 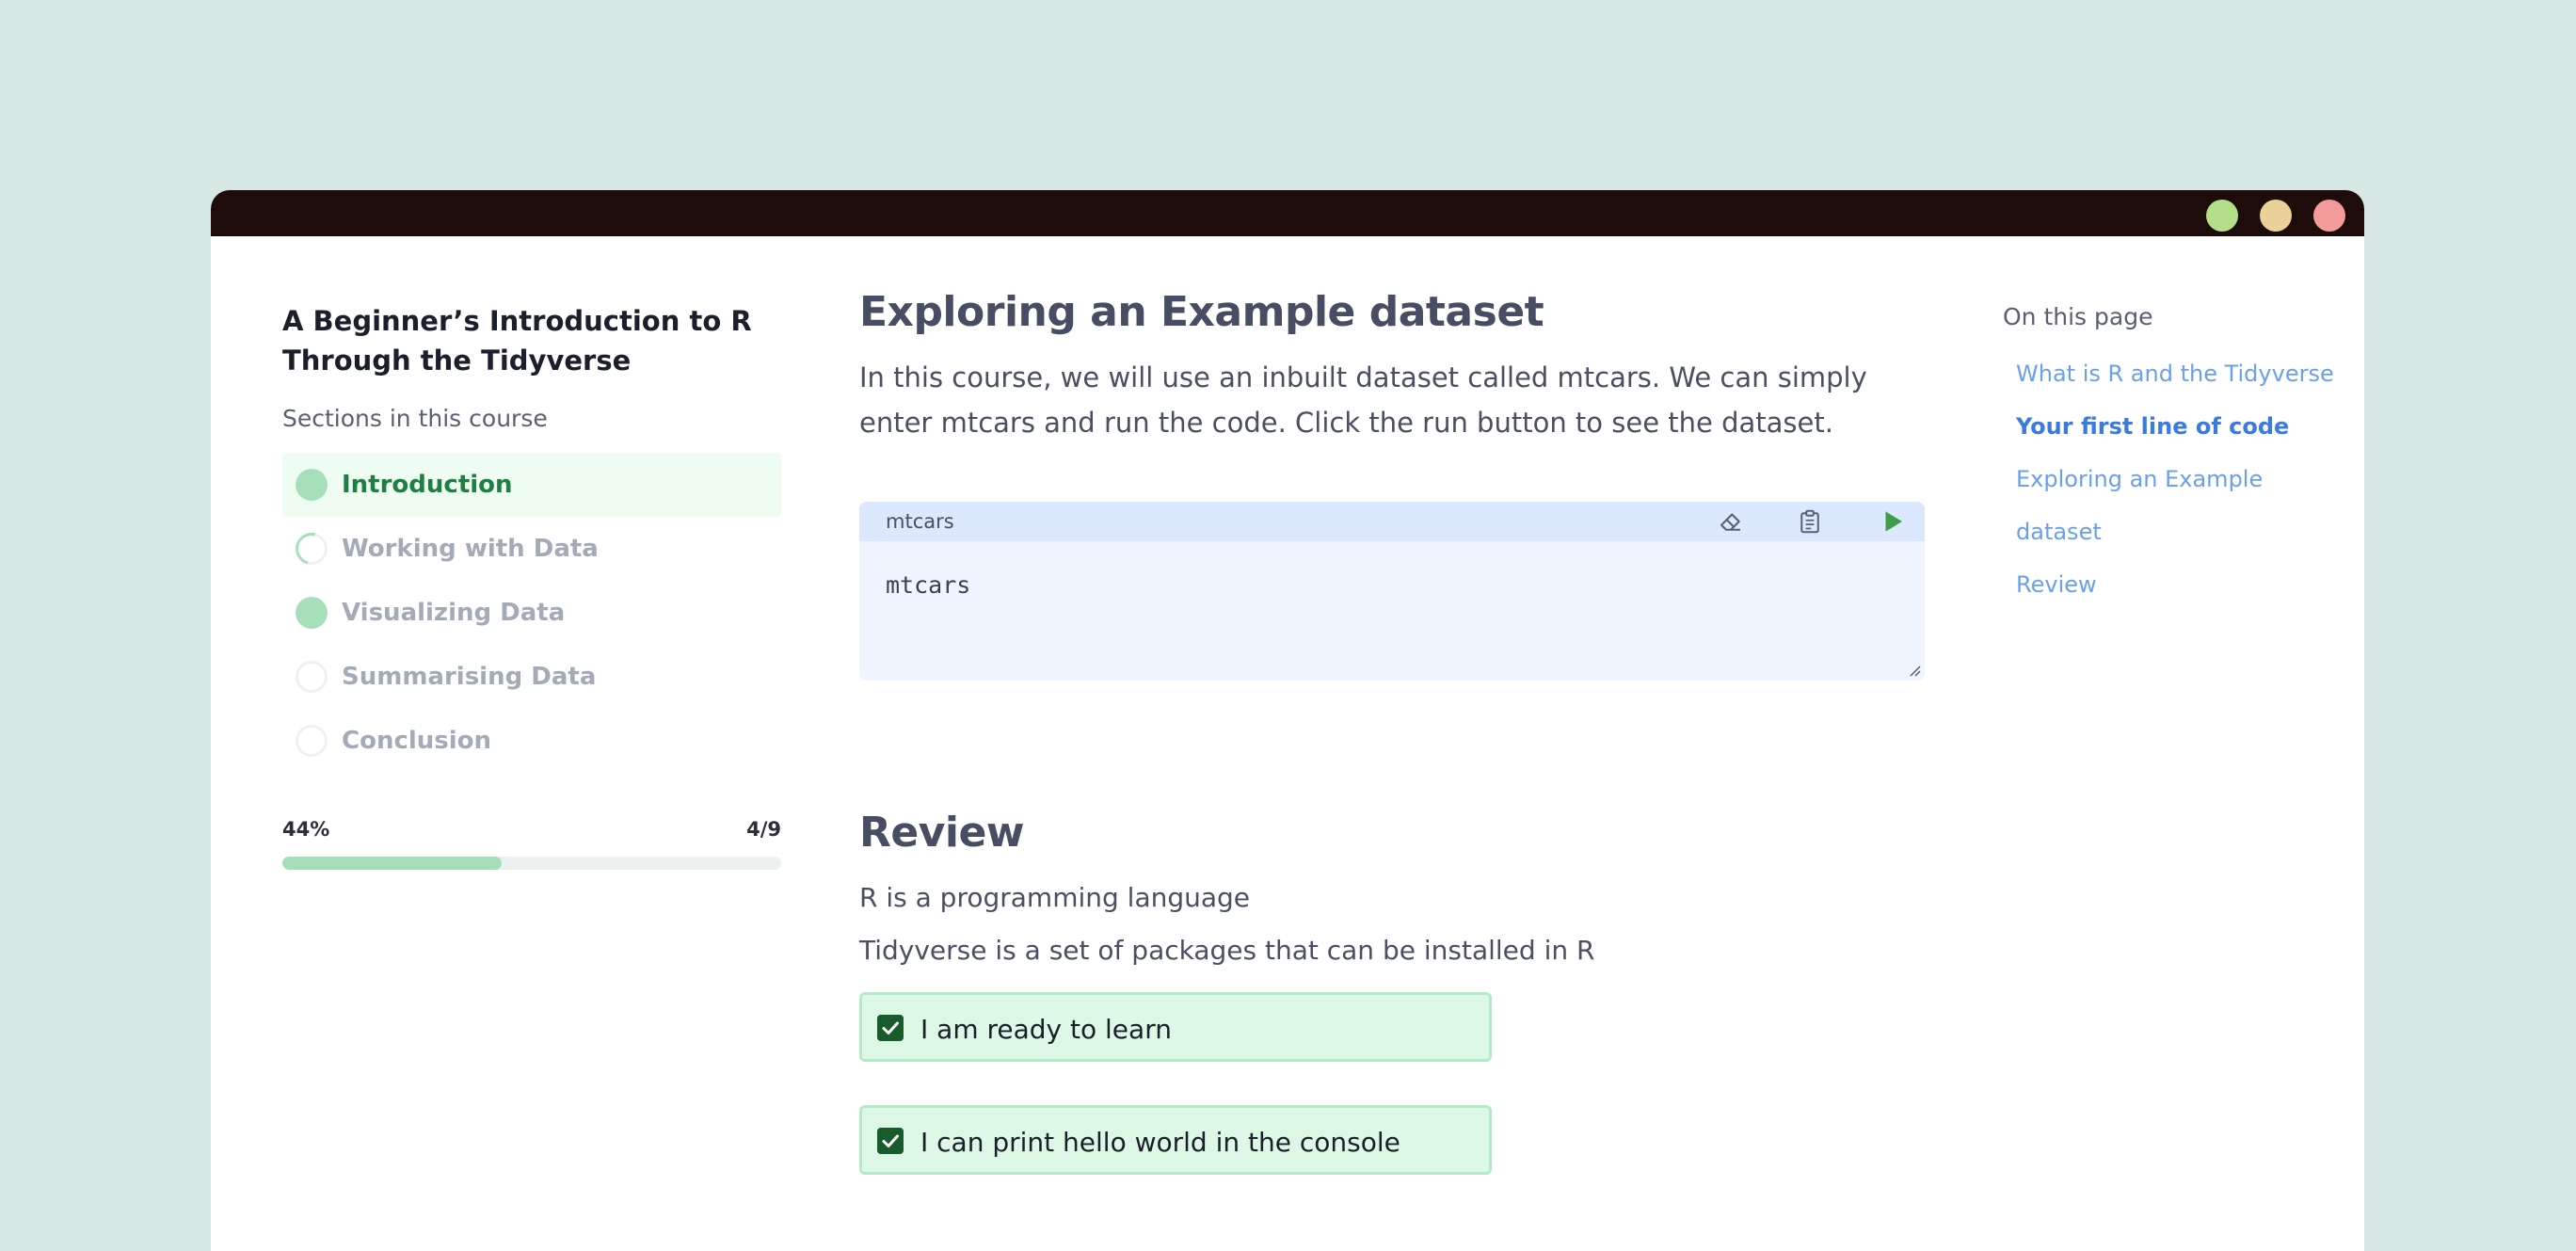 What do you see at coordinates (531, 485) in the screenshot?
I see `section-item-introduction: Introduction` at bounding box center [531, 485].